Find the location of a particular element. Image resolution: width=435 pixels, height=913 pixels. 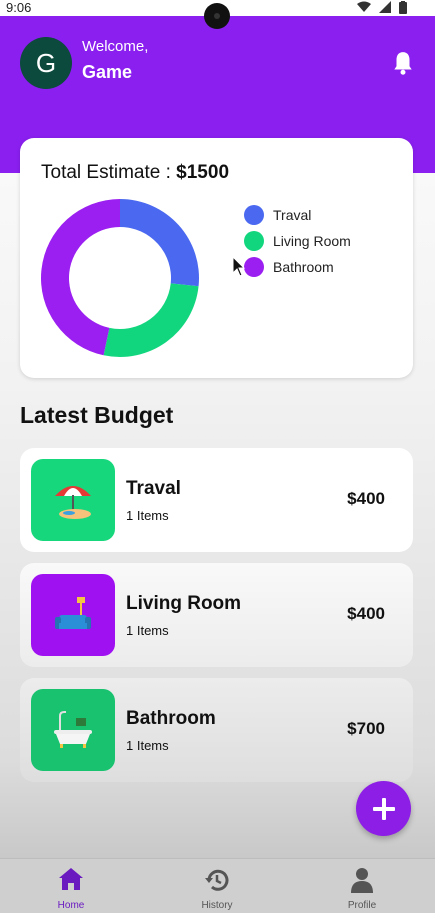

legend-label: Living Room is located at coordinates (312, 241).